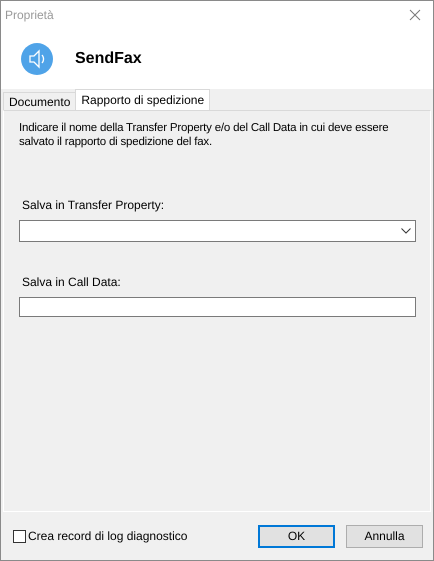  What do you see at coordinates (217, 307) in the screenshot?
I see `input-field` at bounding box center [217, 307].